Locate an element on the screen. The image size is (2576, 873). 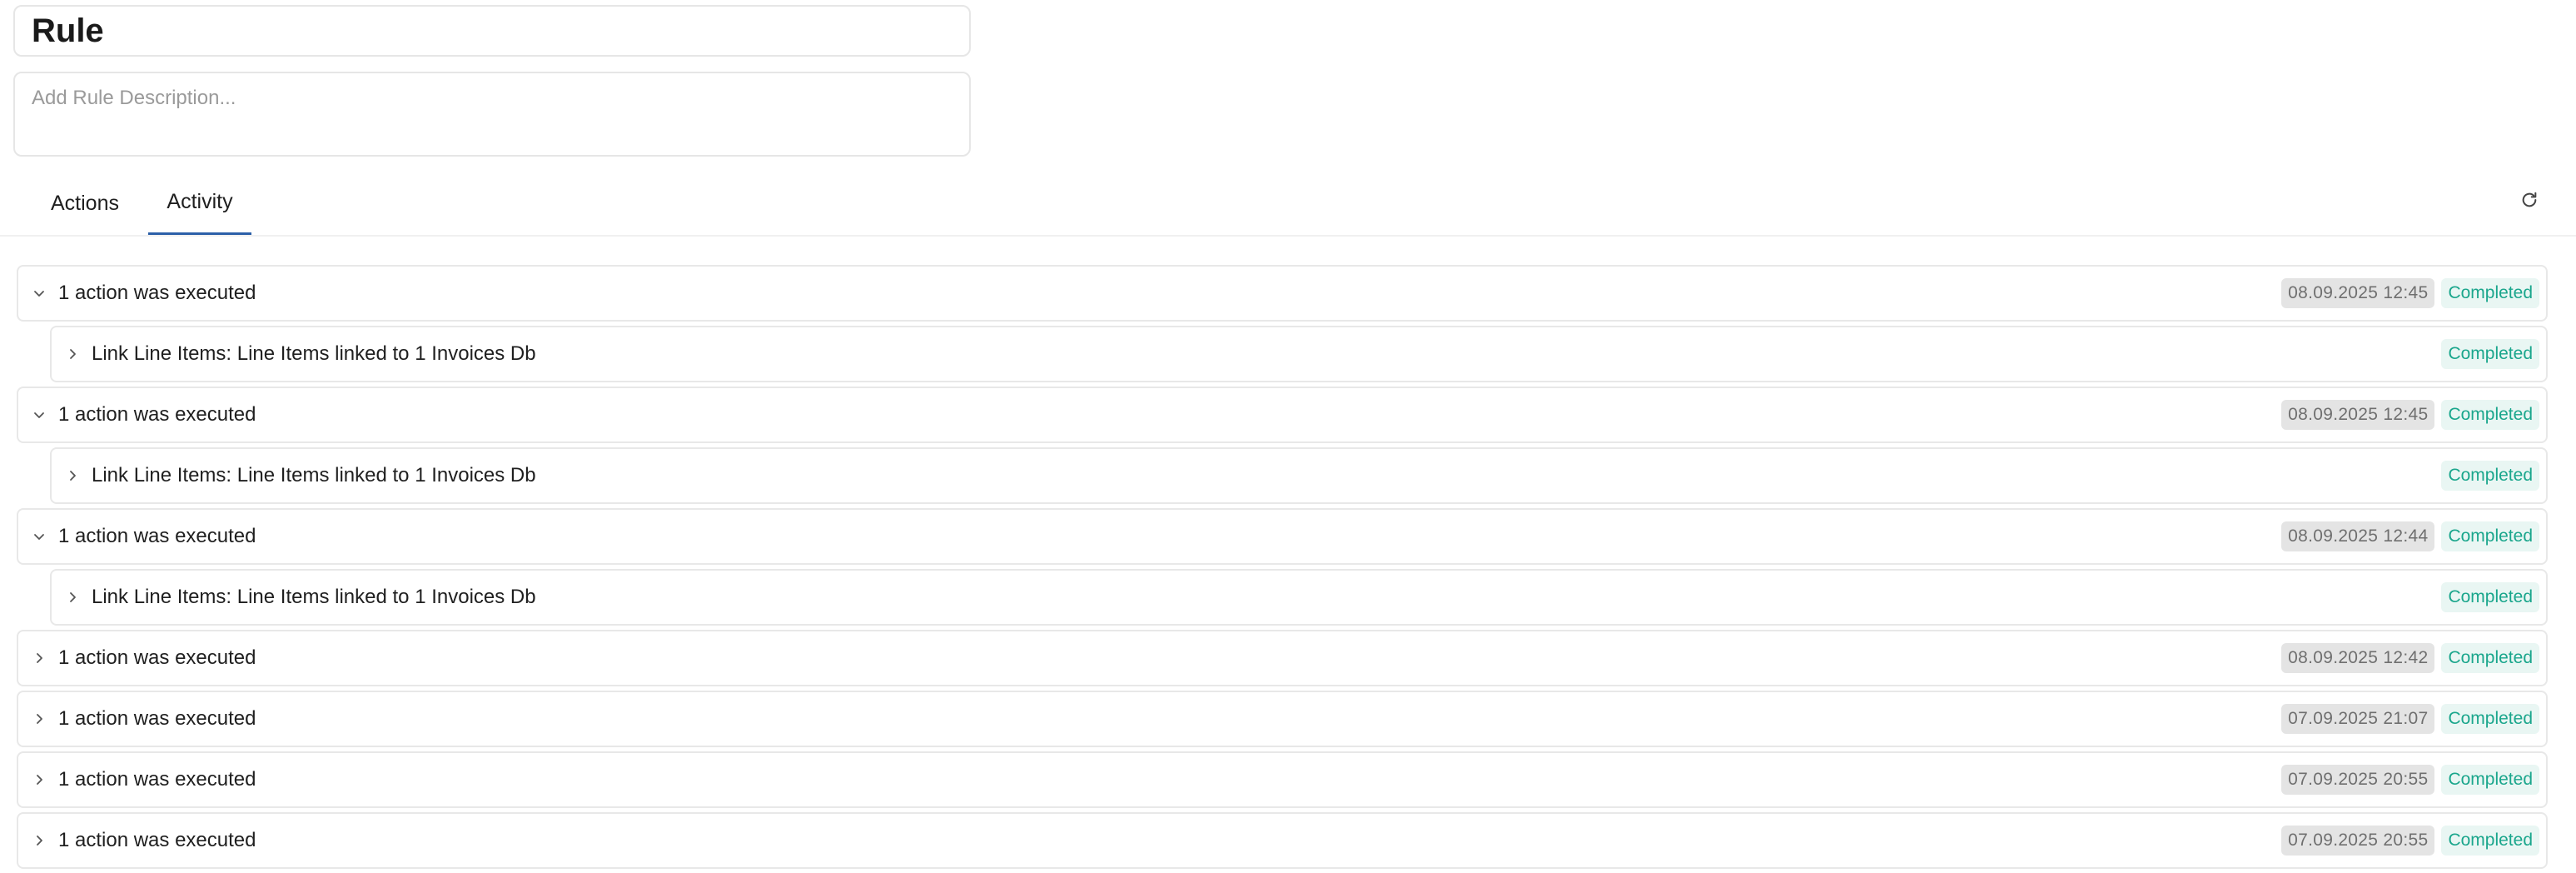
rule-title: Rule is located at coordinates (68, 31).